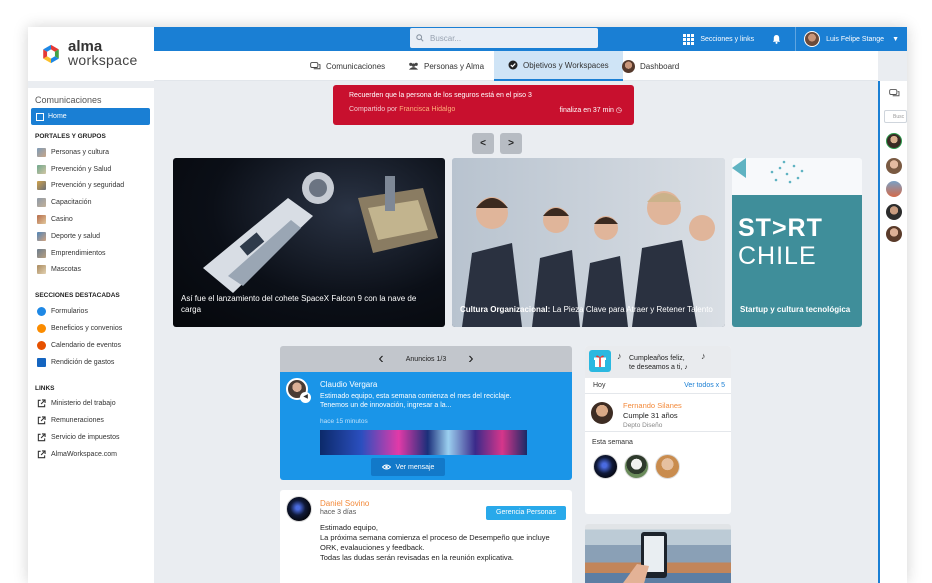  Describe the element at coordinates (704, 385) in the screenshot. I see `see-all-link: Ver todos x 5` at that location.